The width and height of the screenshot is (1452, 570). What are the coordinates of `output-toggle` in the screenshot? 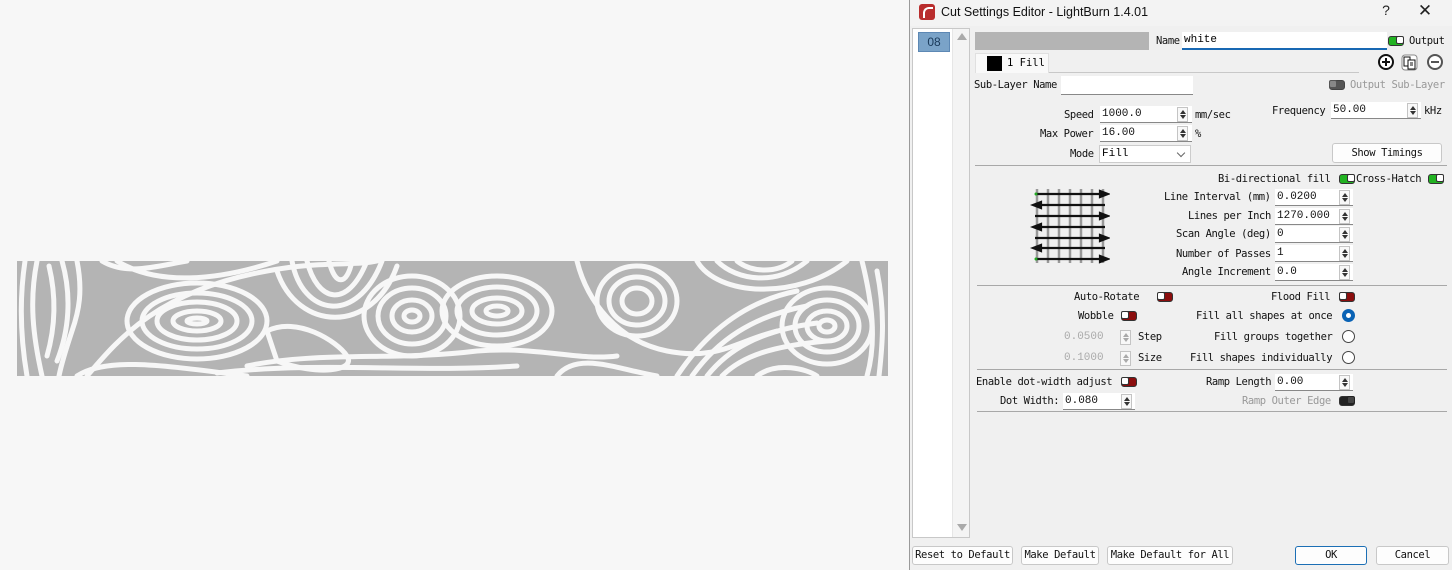 It's located at (1396, 41).